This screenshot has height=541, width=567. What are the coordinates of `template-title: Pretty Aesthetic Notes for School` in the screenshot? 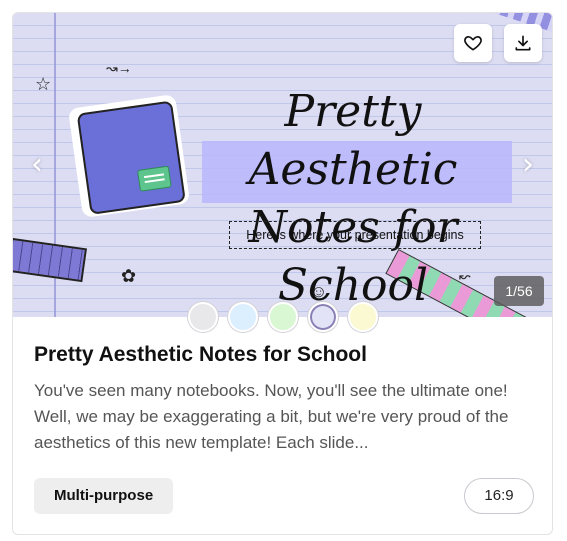 It's located at (284, 355).